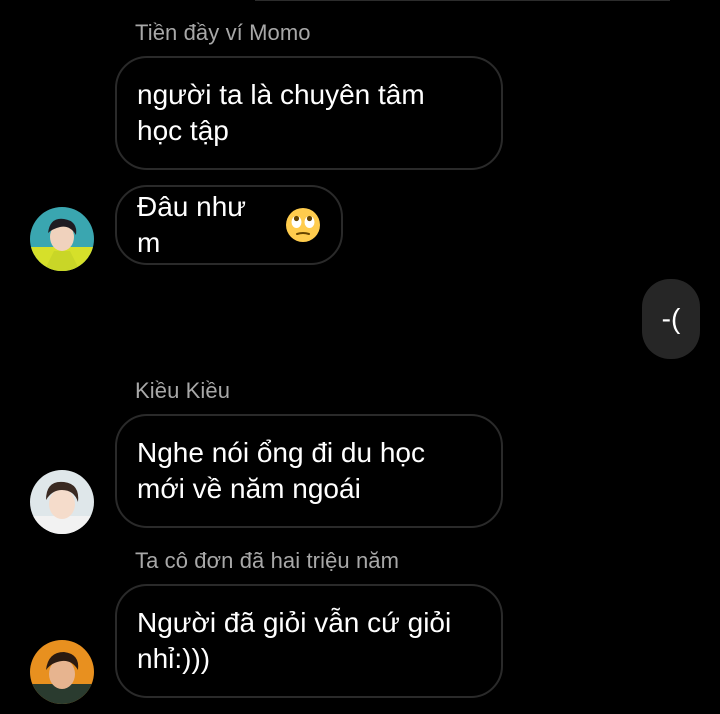 Image resolution: width=720 pixels, height=714 pixels. Describe the element at coordinates (223, 32) in the screenshot. I see `sender-name: Tiền đầy ví Momo` at that location.